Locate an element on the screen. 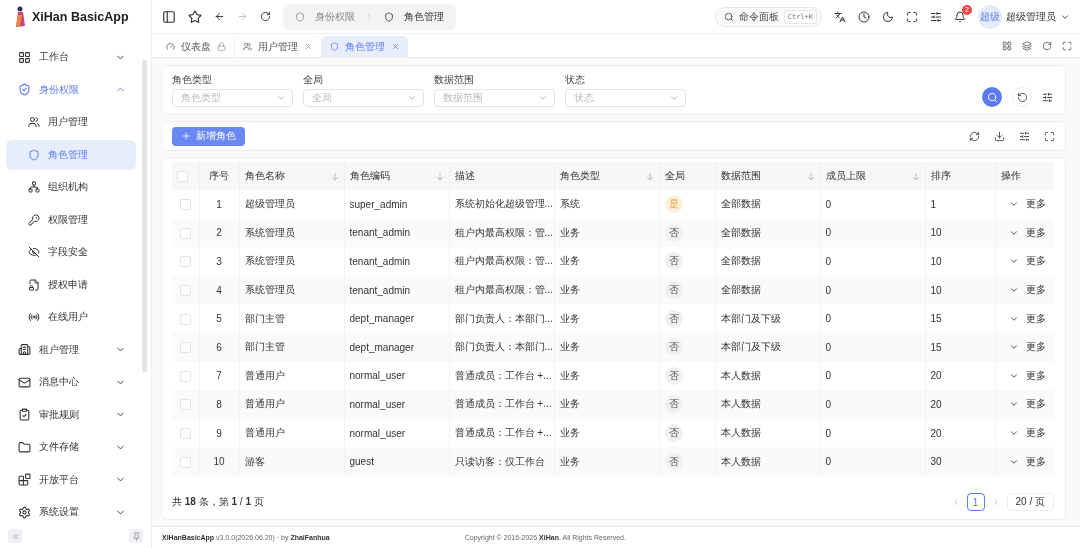 The image size is (1080, 548). sidebar-subitem: 组织机构 is located at coordinates (71, 187).